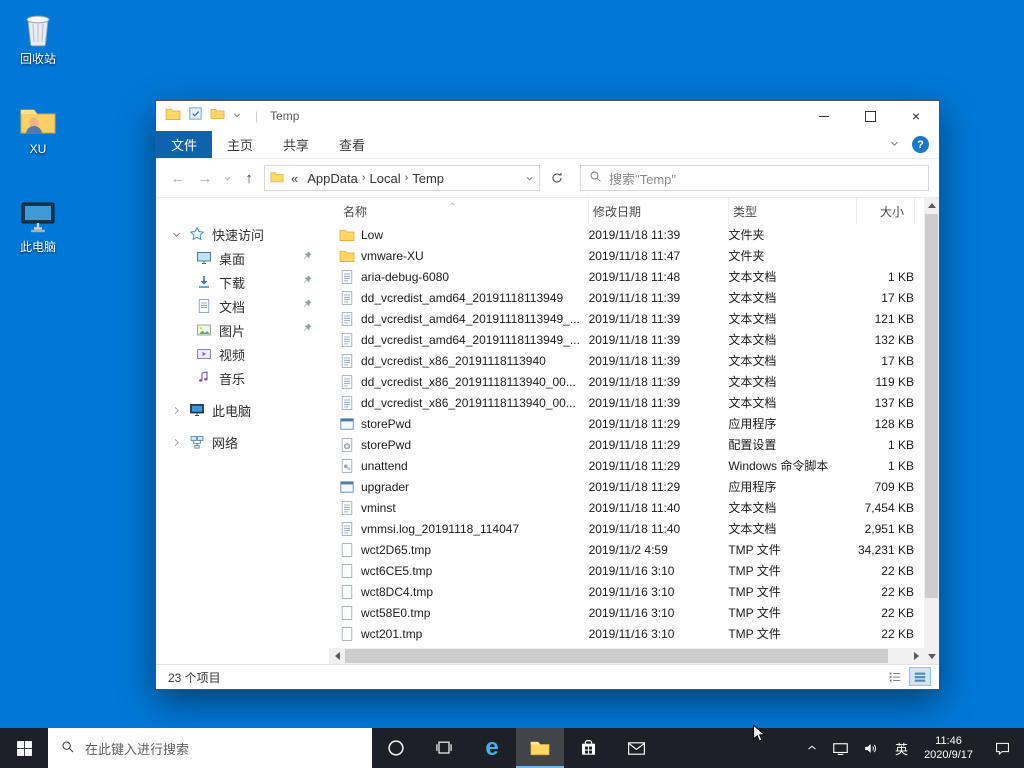  What do you see at coordinates (242, 442) in the screenshot?
I see `sidebar-item-network: 网络` at bounding box center [242, 442].